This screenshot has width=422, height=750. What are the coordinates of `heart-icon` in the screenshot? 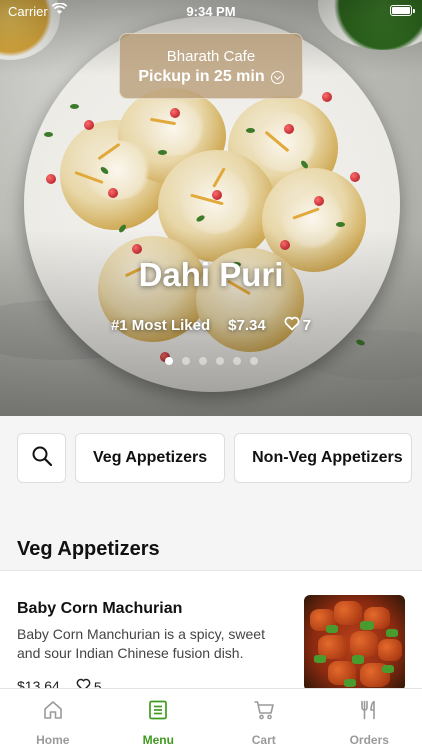 It's located at (292, 325).